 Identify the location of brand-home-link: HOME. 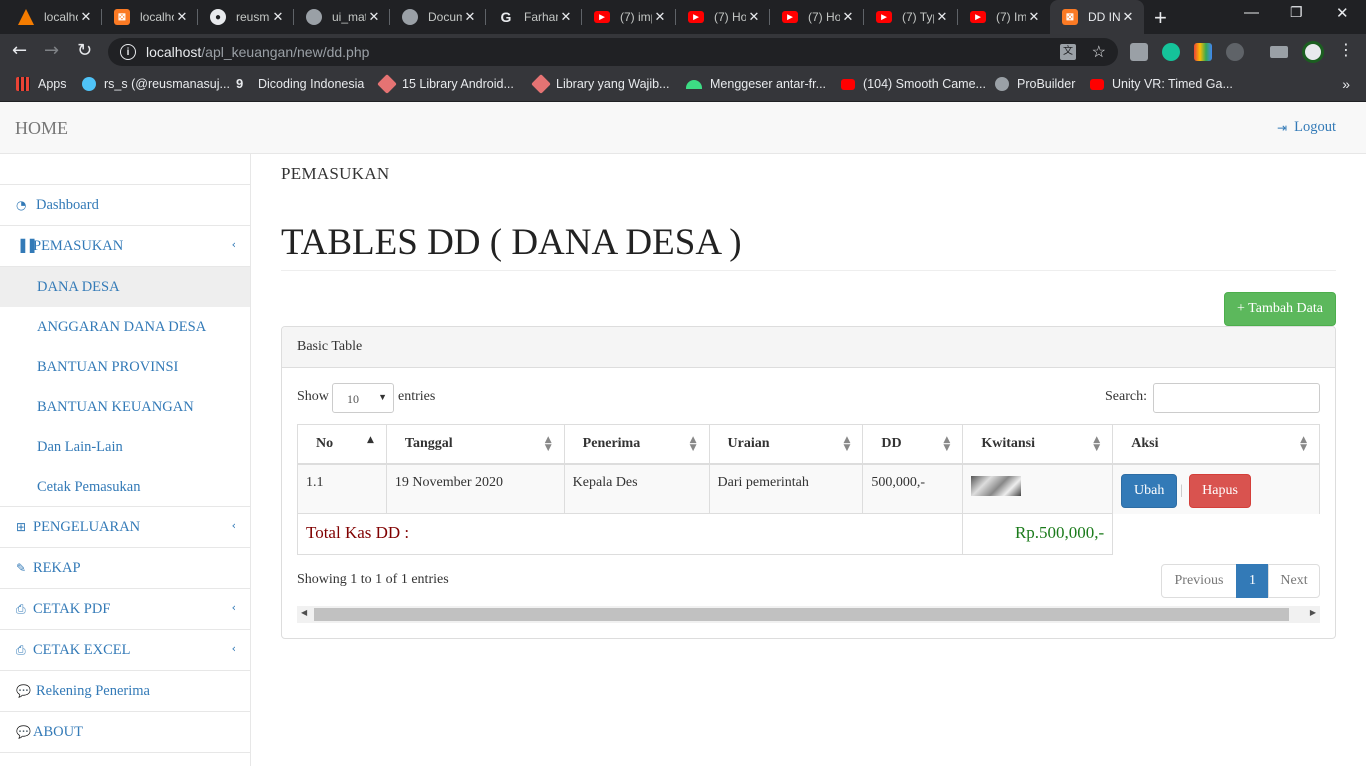
(41, 128).